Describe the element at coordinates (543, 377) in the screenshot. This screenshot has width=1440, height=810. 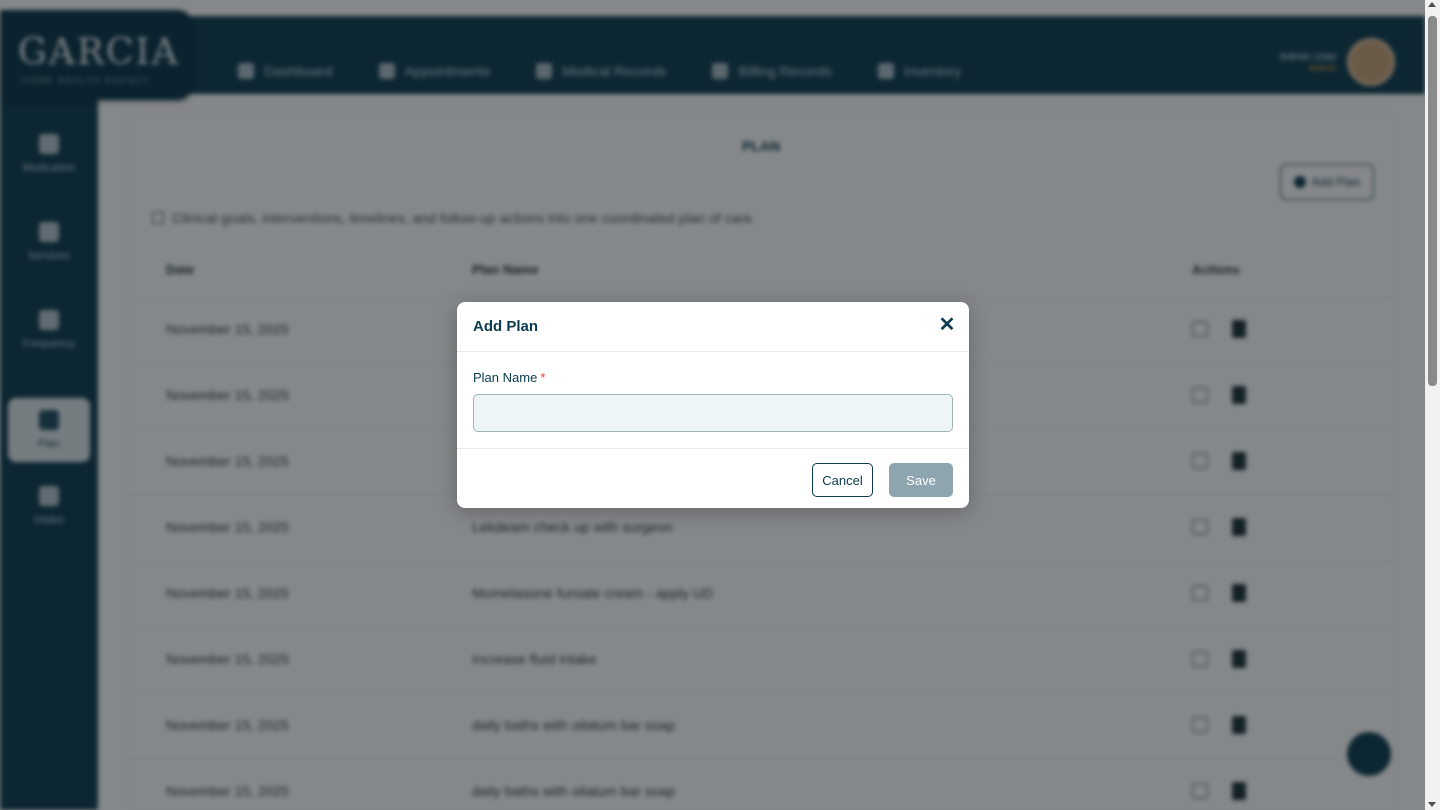
I see `required-asterisk: *` at that location.